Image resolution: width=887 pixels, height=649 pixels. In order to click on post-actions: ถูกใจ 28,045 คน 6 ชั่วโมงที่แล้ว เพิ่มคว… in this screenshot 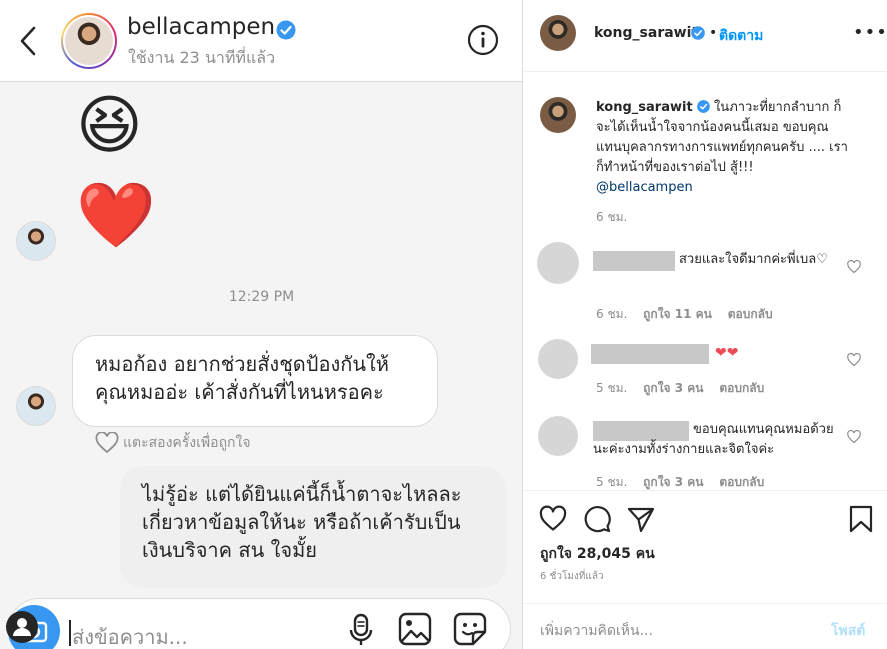, I will do `click(705, 569)`.